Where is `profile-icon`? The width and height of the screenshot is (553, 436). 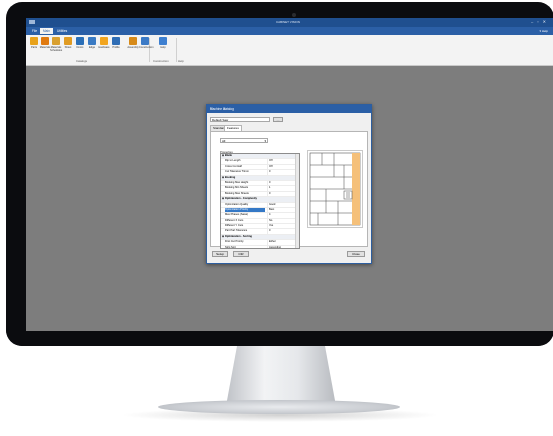 profile-icon is located at coordinates (116, 41).